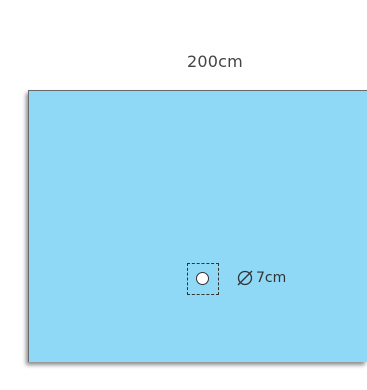 The image size is (367, 390). I want to click on fenestration-hole, so click(202, 278).